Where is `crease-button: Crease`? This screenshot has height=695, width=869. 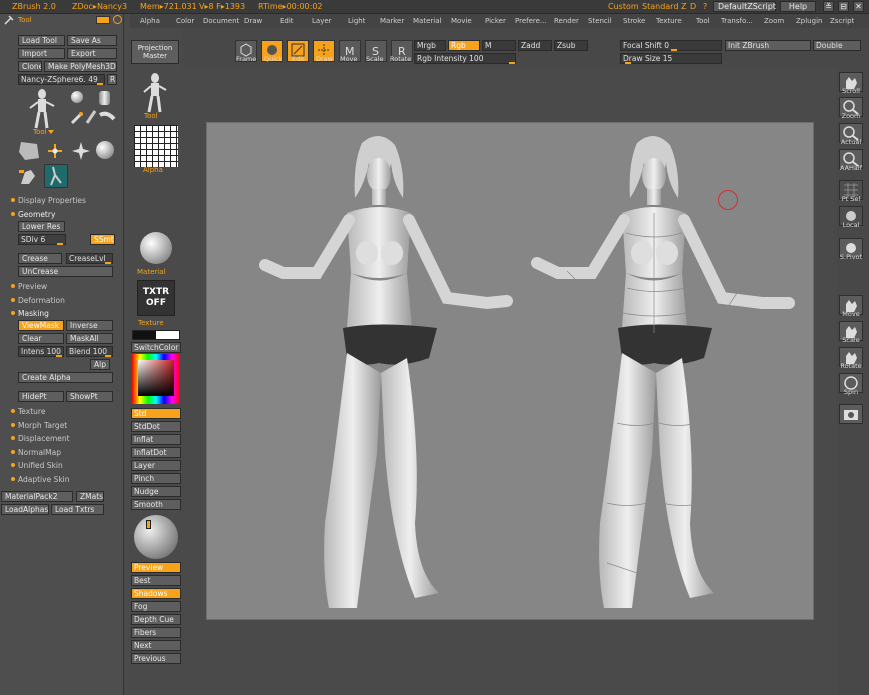 crease-button: Crease is located at coordinates (40, 258).